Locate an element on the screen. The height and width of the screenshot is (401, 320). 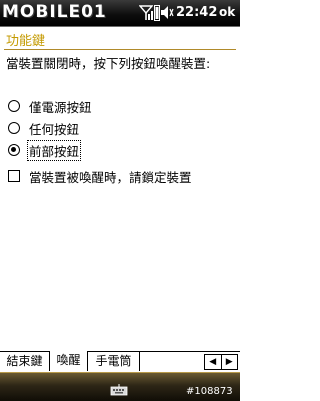
signal-icon is located at coordinates (146, 13).